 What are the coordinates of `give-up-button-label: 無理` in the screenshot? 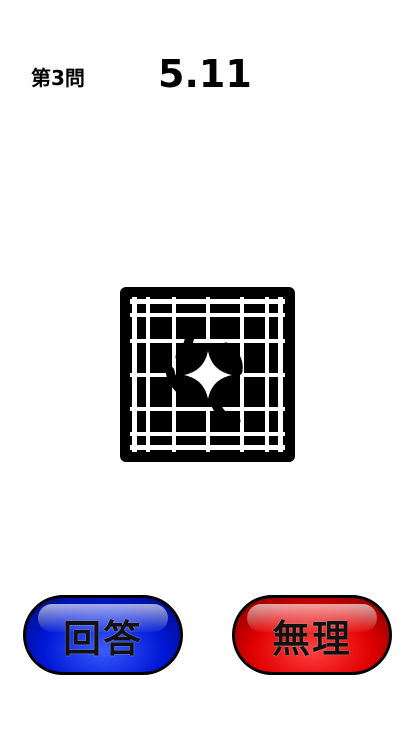 It's located at (311, 638).